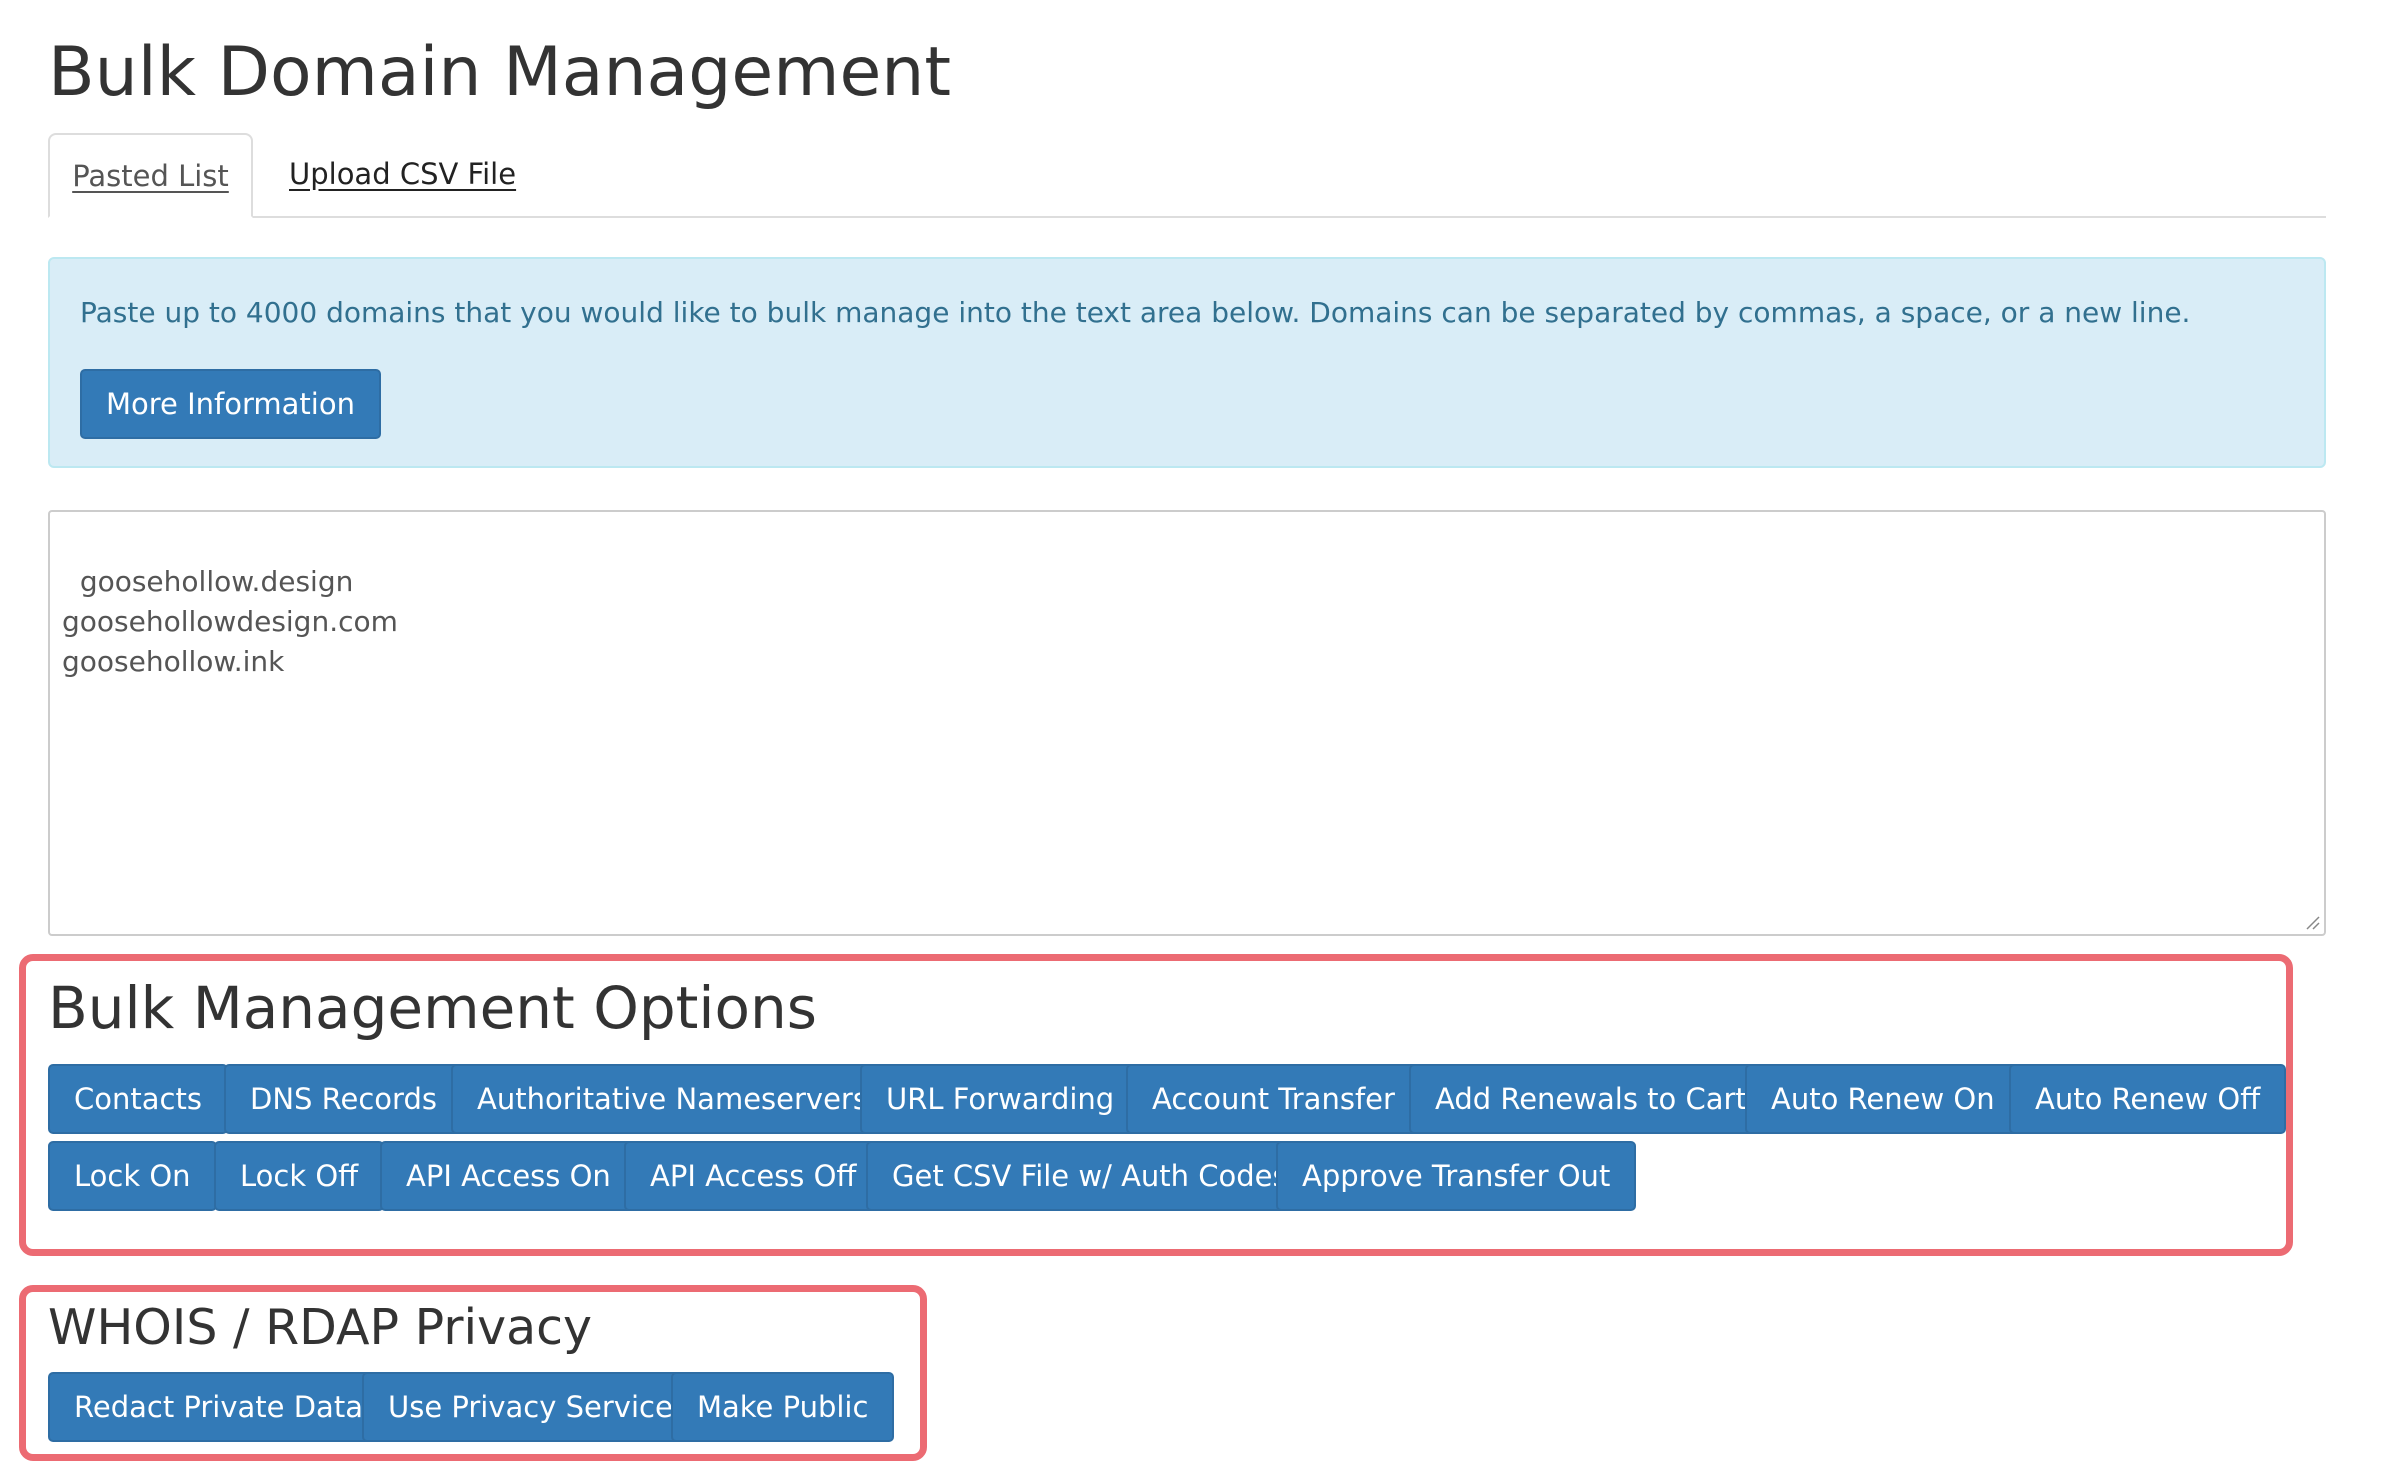 This screenshot has width=2386, height=1470. What do you see at coordinates (1591, 1099) in the screenshot?
I see `add-renewals-to-cart-button: Add Renewals to Cart` at bounding box center [1591, 1099].